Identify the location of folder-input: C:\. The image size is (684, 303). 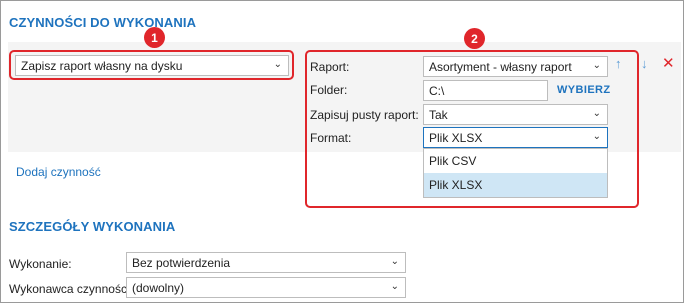
(485, 90).